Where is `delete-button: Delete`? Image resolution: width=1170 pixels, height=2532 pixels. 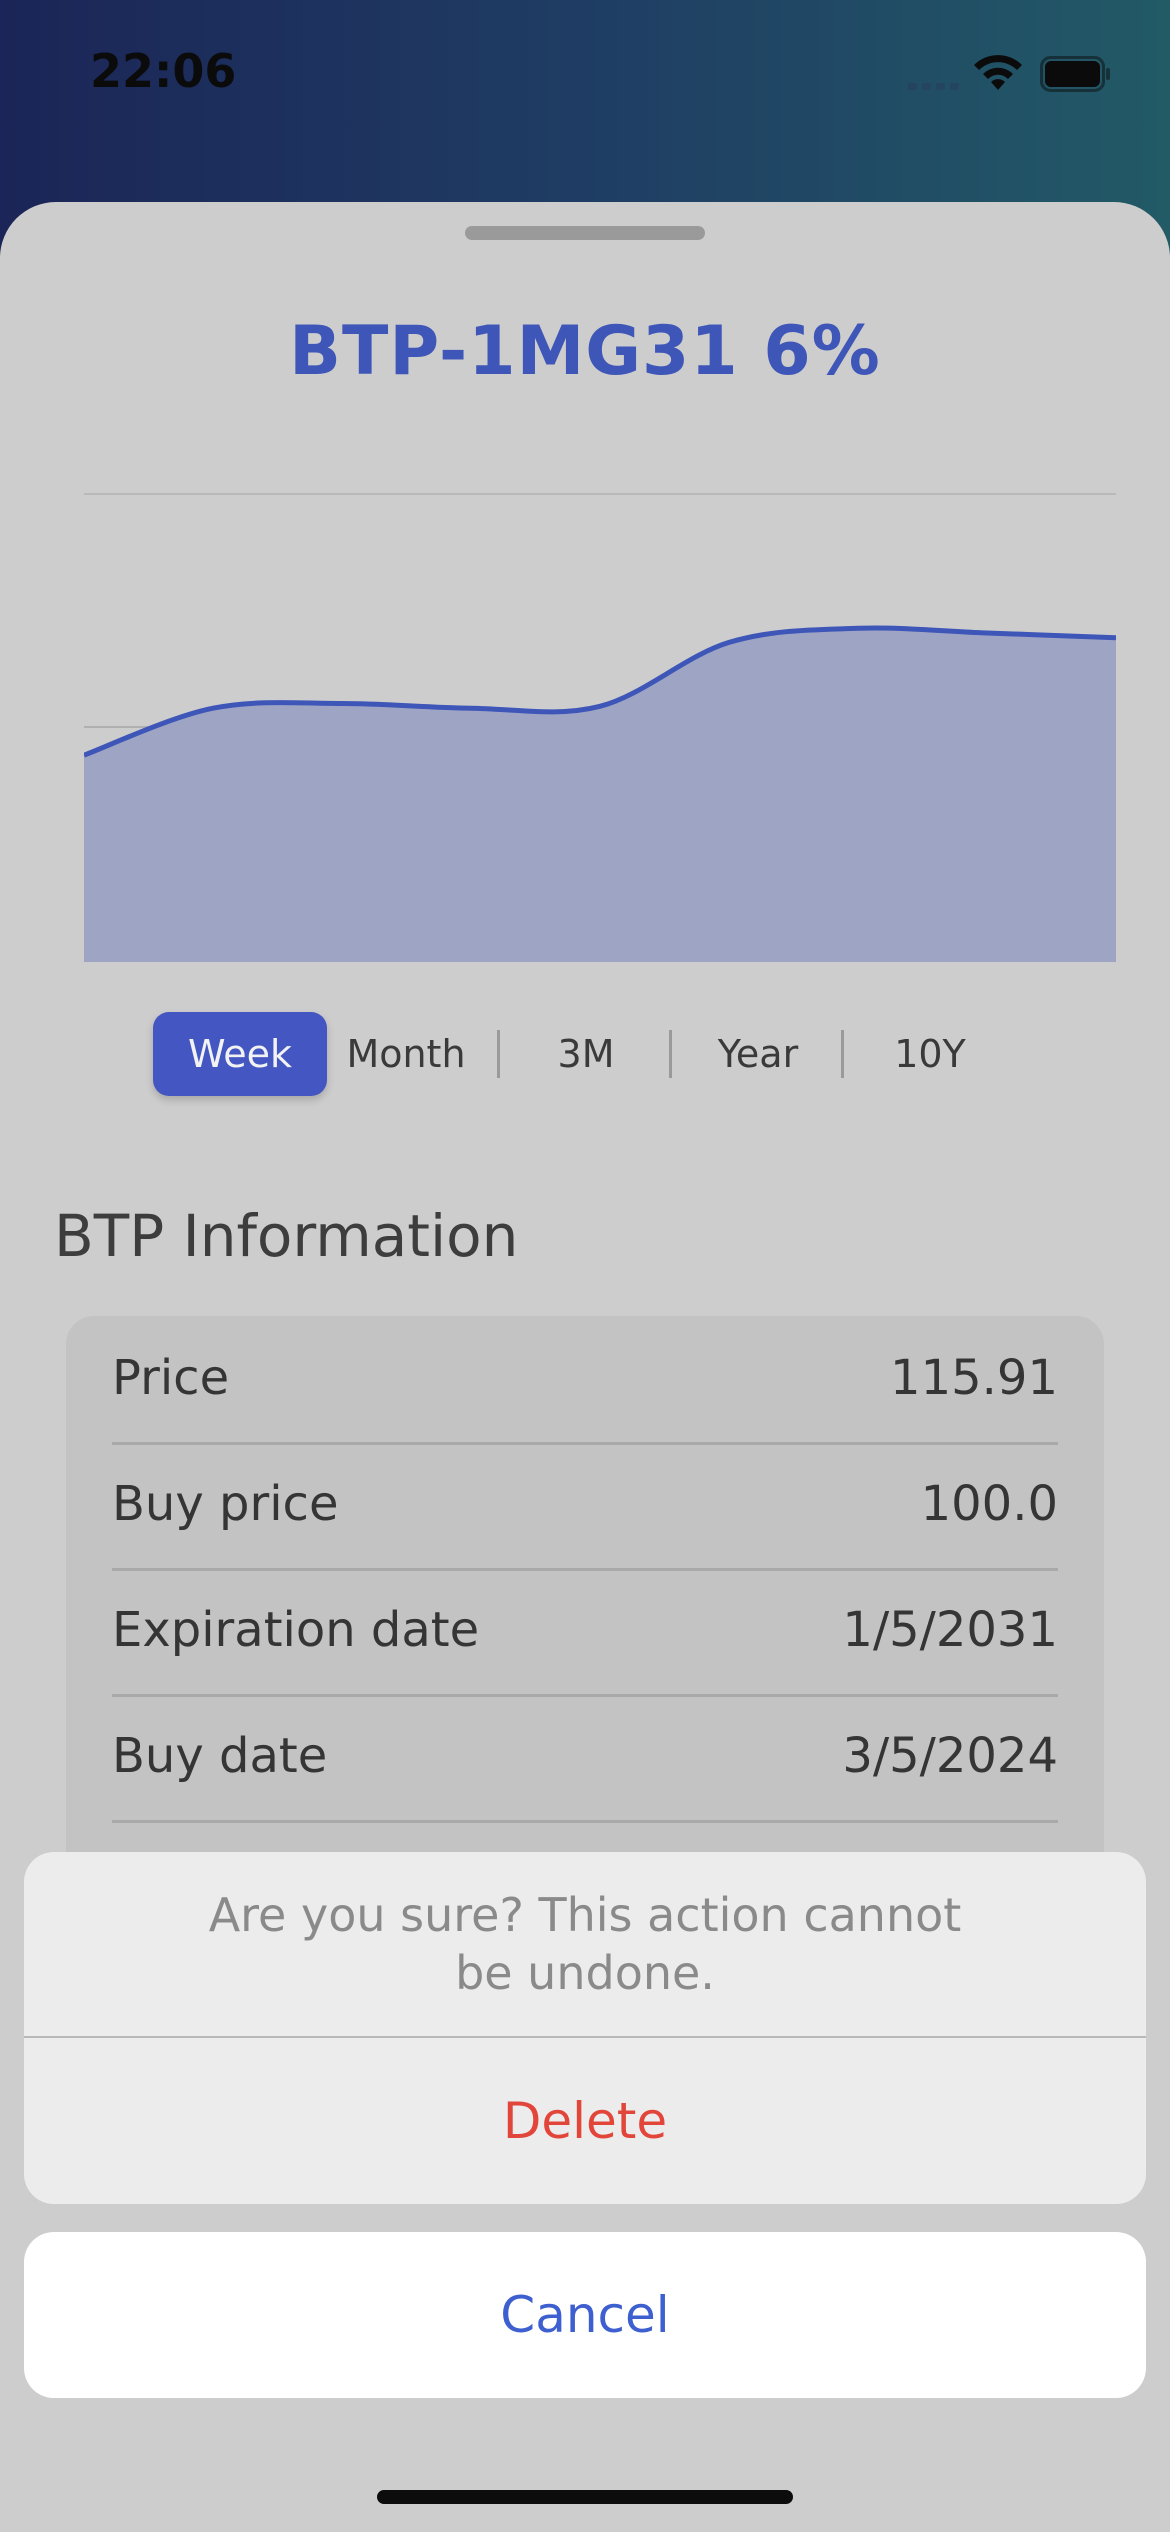 delete-button: Delete is located at coordinates (585, 2121).